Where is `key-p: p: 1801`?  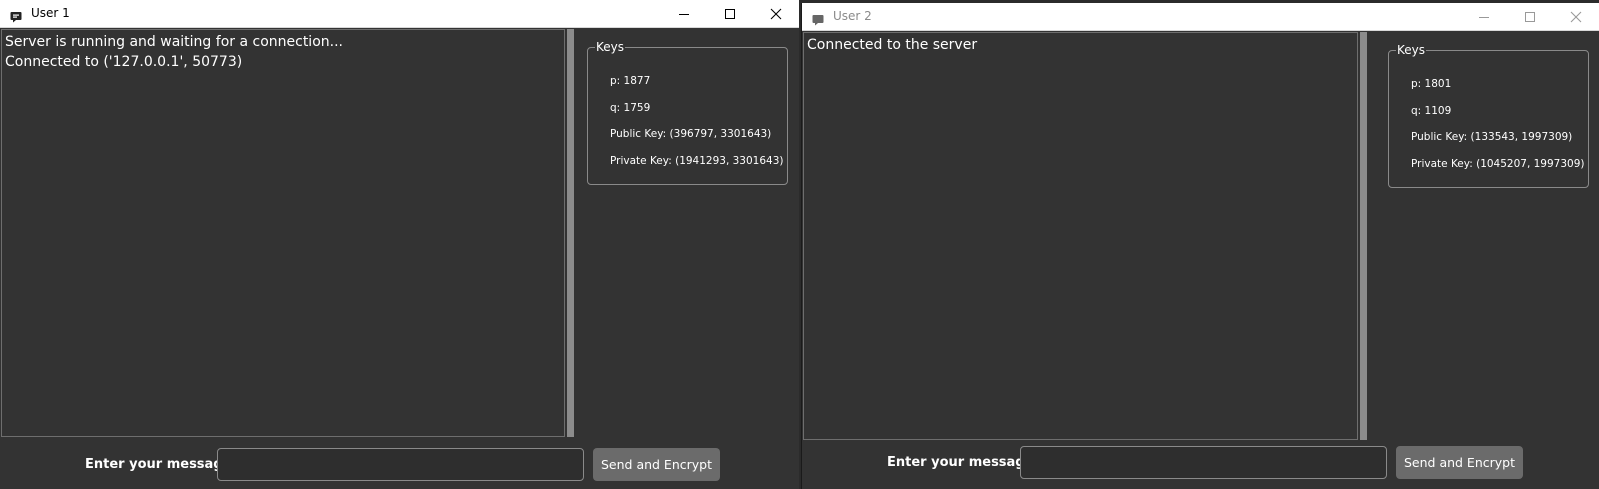 key-p: p: 1801 is located at coordinates (1431, 84).